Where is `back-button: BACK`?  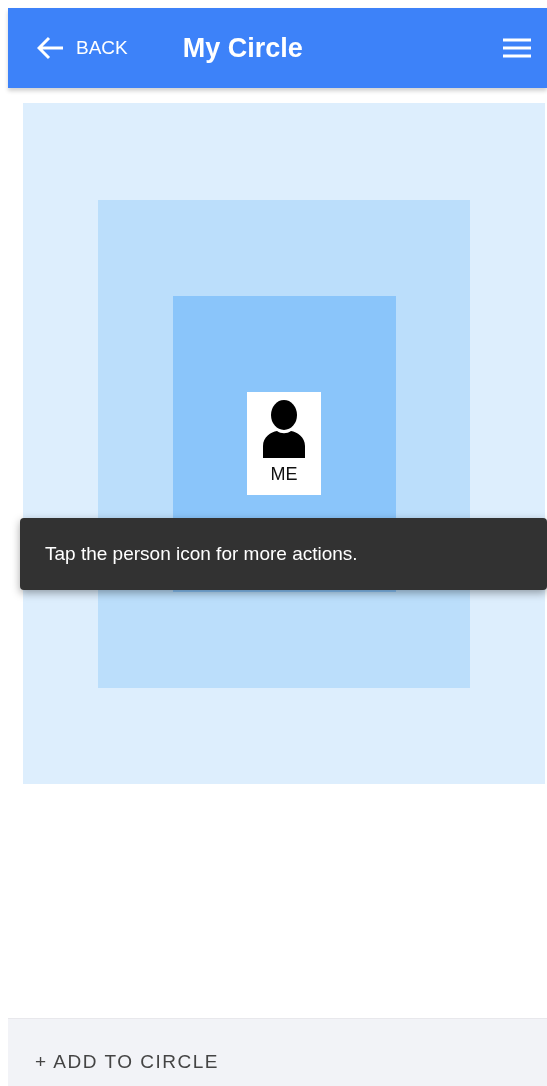 back-button: BACK is located at coordinates (82, 48).